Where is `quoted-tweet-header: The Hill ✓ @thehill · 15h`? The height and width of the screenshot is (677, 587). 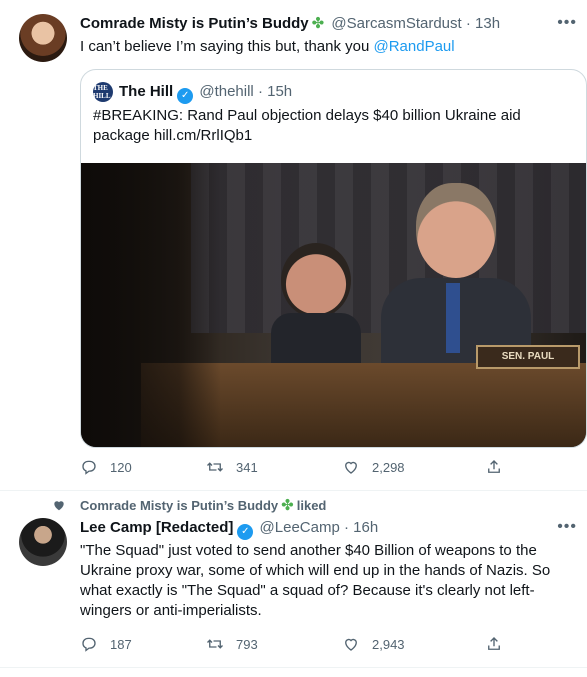
quoted-tweet-header: The Hill ✓ @thehill · 15h is located at coordinates (205, 93).